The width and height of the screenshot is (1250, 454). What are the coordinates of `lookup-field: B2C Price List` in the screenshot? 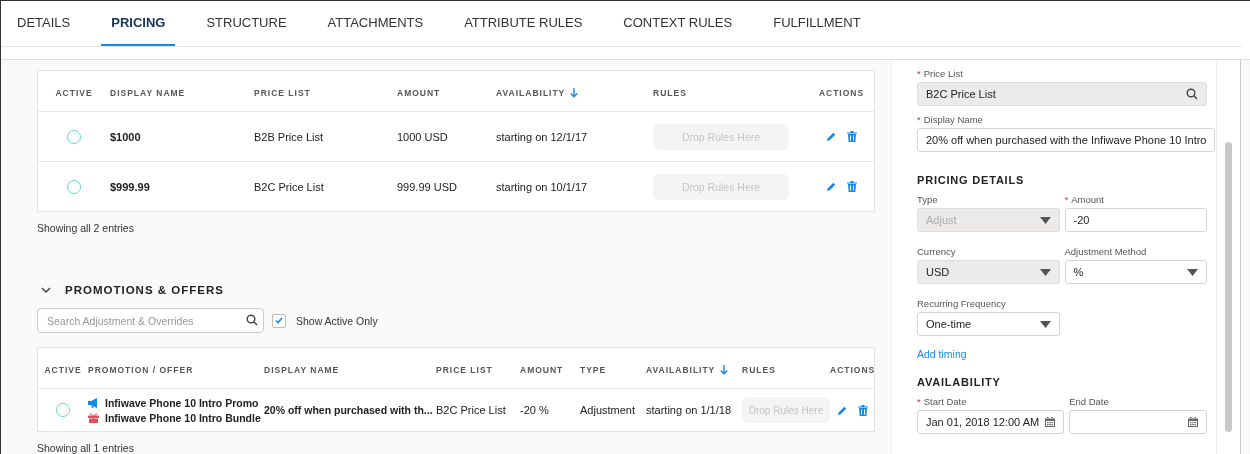 It's located at (1062, 94).